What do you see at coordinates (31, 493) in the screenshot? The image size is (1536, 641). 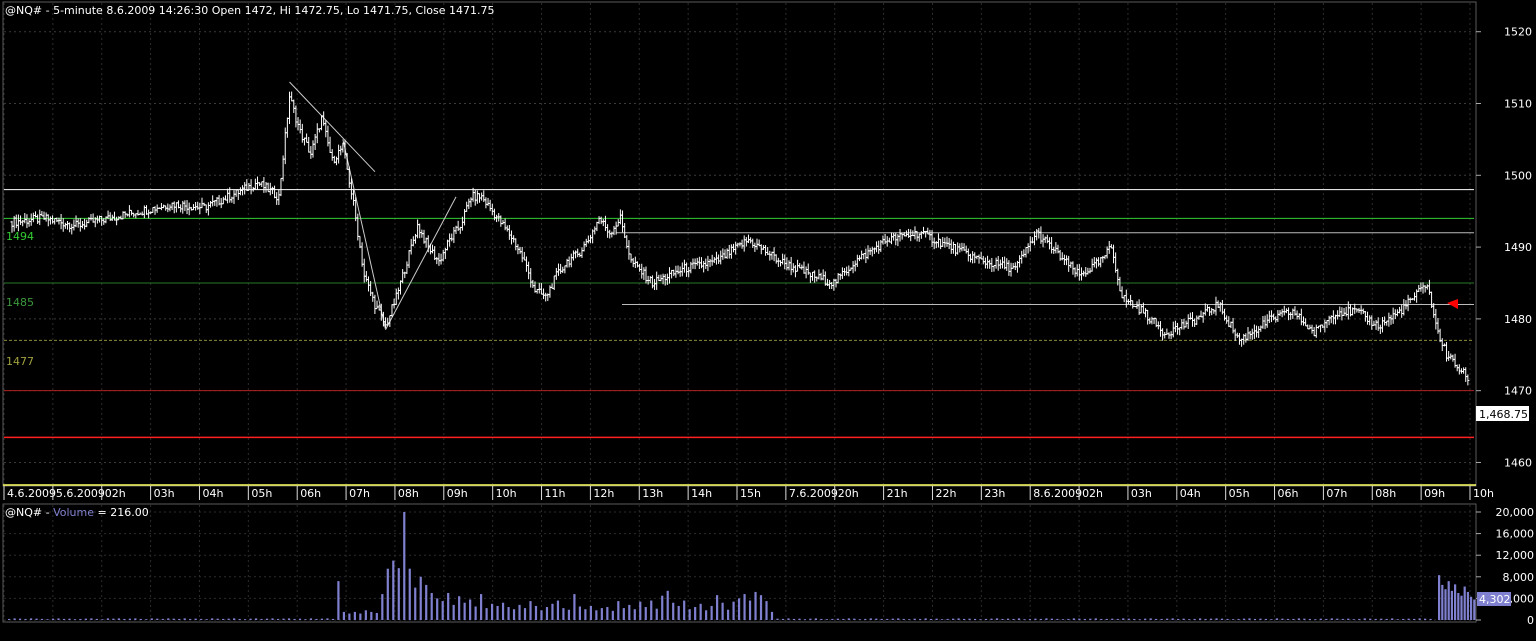 I see `date-tick-label: 4.6.2009` at bounding box center [31, 493].